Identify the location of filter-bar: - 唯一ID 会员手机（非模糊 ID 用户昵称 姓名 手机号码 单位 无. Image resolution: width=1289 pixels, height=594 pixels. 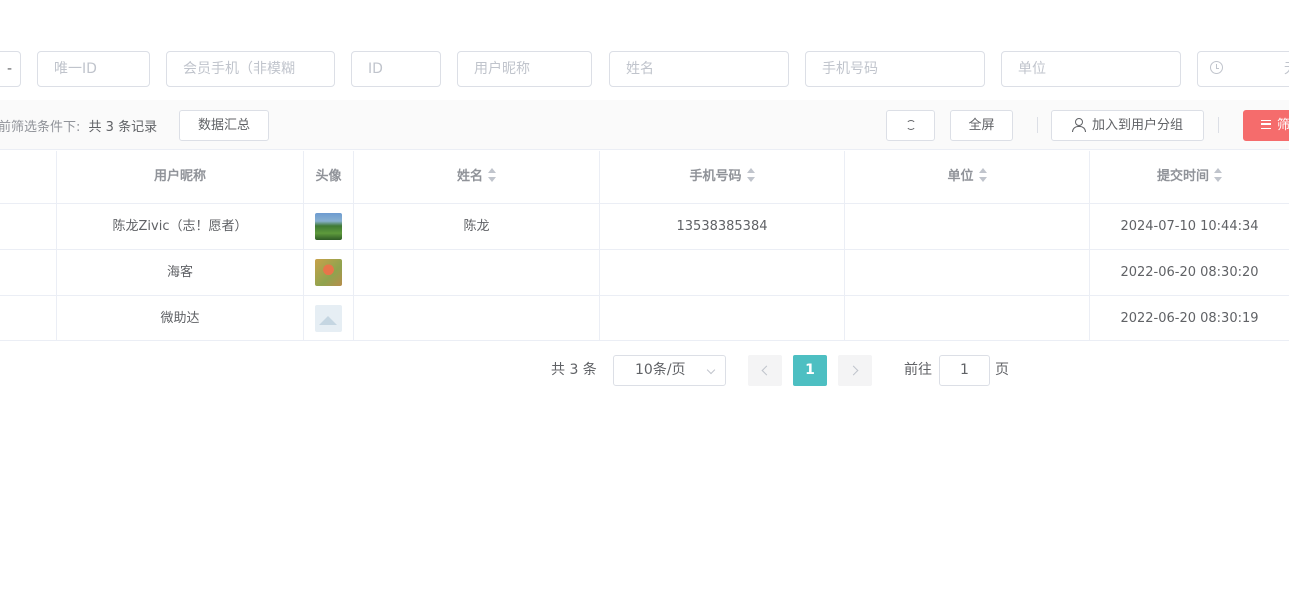
(644, 69).